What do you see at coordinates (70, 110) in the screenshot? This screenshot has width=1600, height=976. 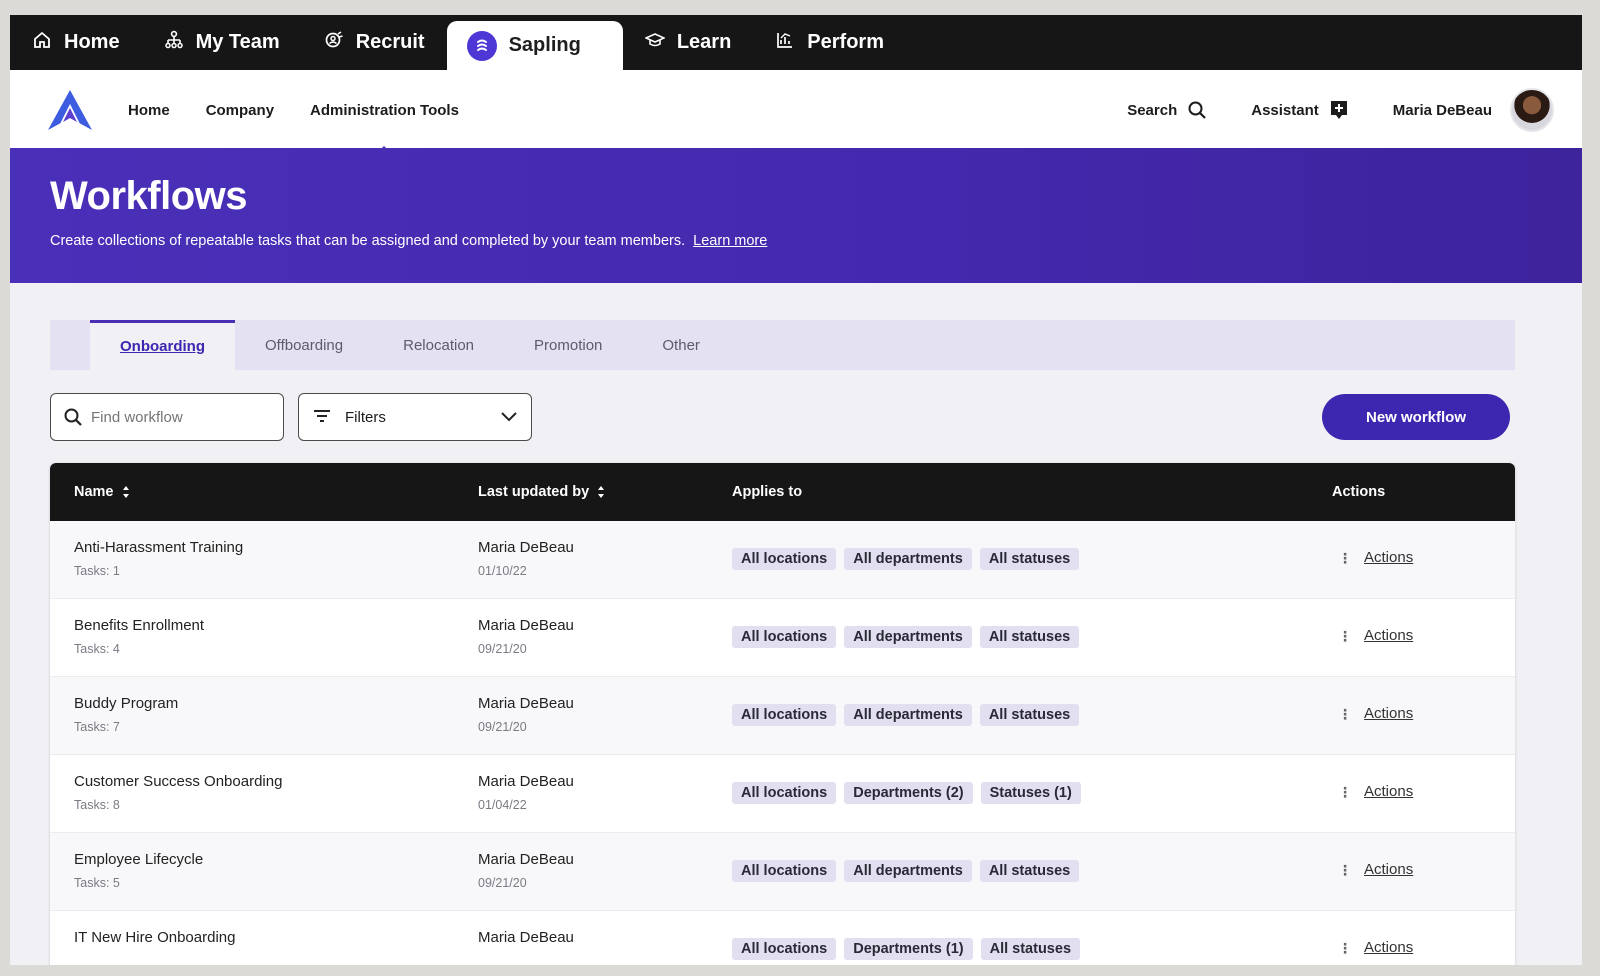 I see `brand-logo-icon` at bounding box center [70, 110].